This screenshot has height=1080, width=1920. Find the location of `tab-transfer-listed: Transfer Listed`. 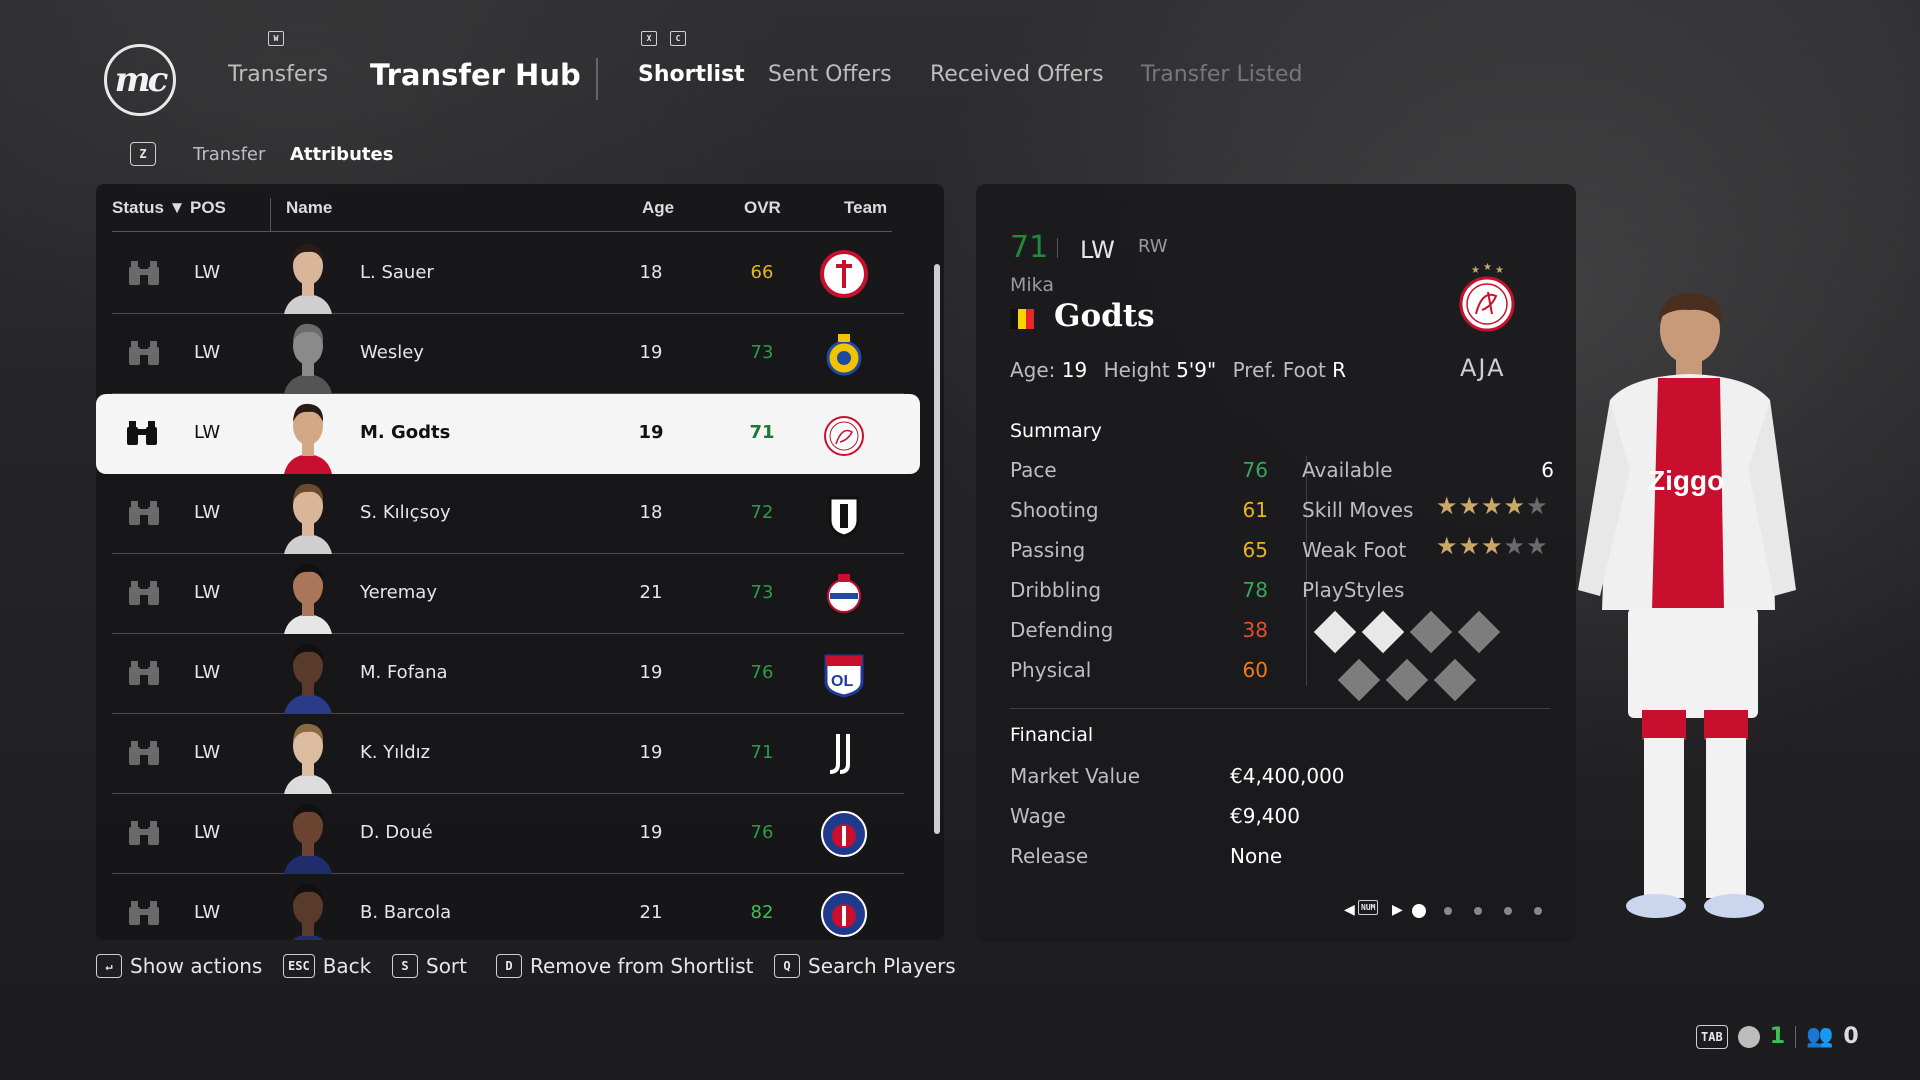

tab-transfer-listed: Transfer Listed is located at coordinates (1221, 74).